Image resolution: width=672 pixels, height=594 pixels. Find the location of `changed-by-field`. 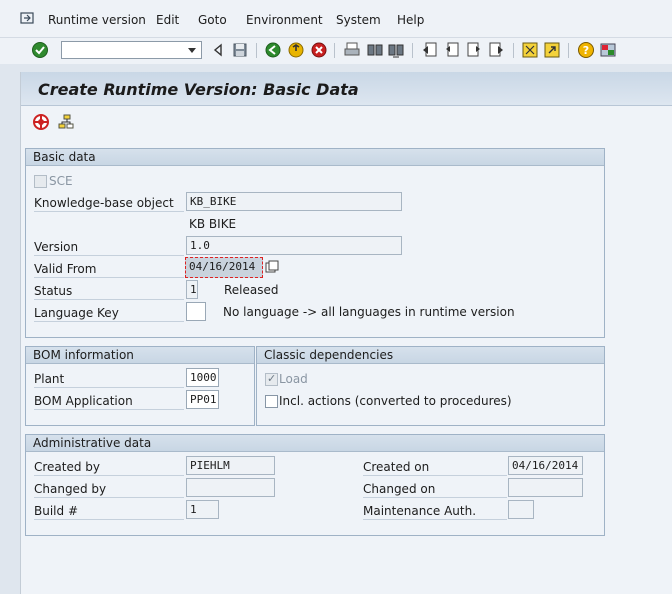

changed-by-field is located at coordinates (230, 487).